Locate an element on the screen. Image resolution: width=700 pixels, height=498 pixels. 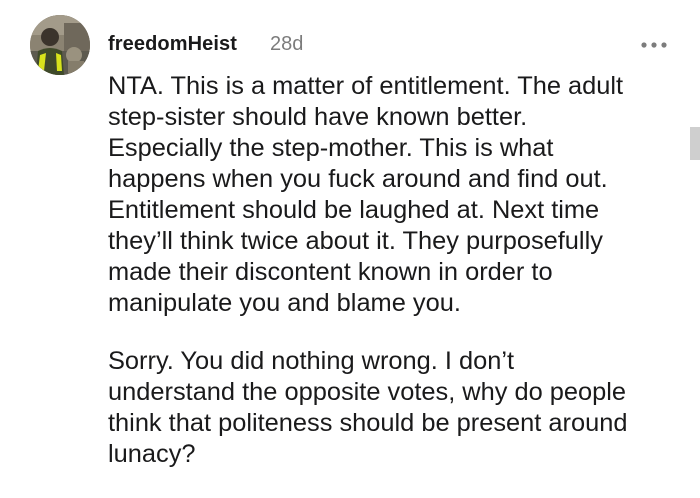
comment-author: freedomHeist is located at coordinates (172, 44).